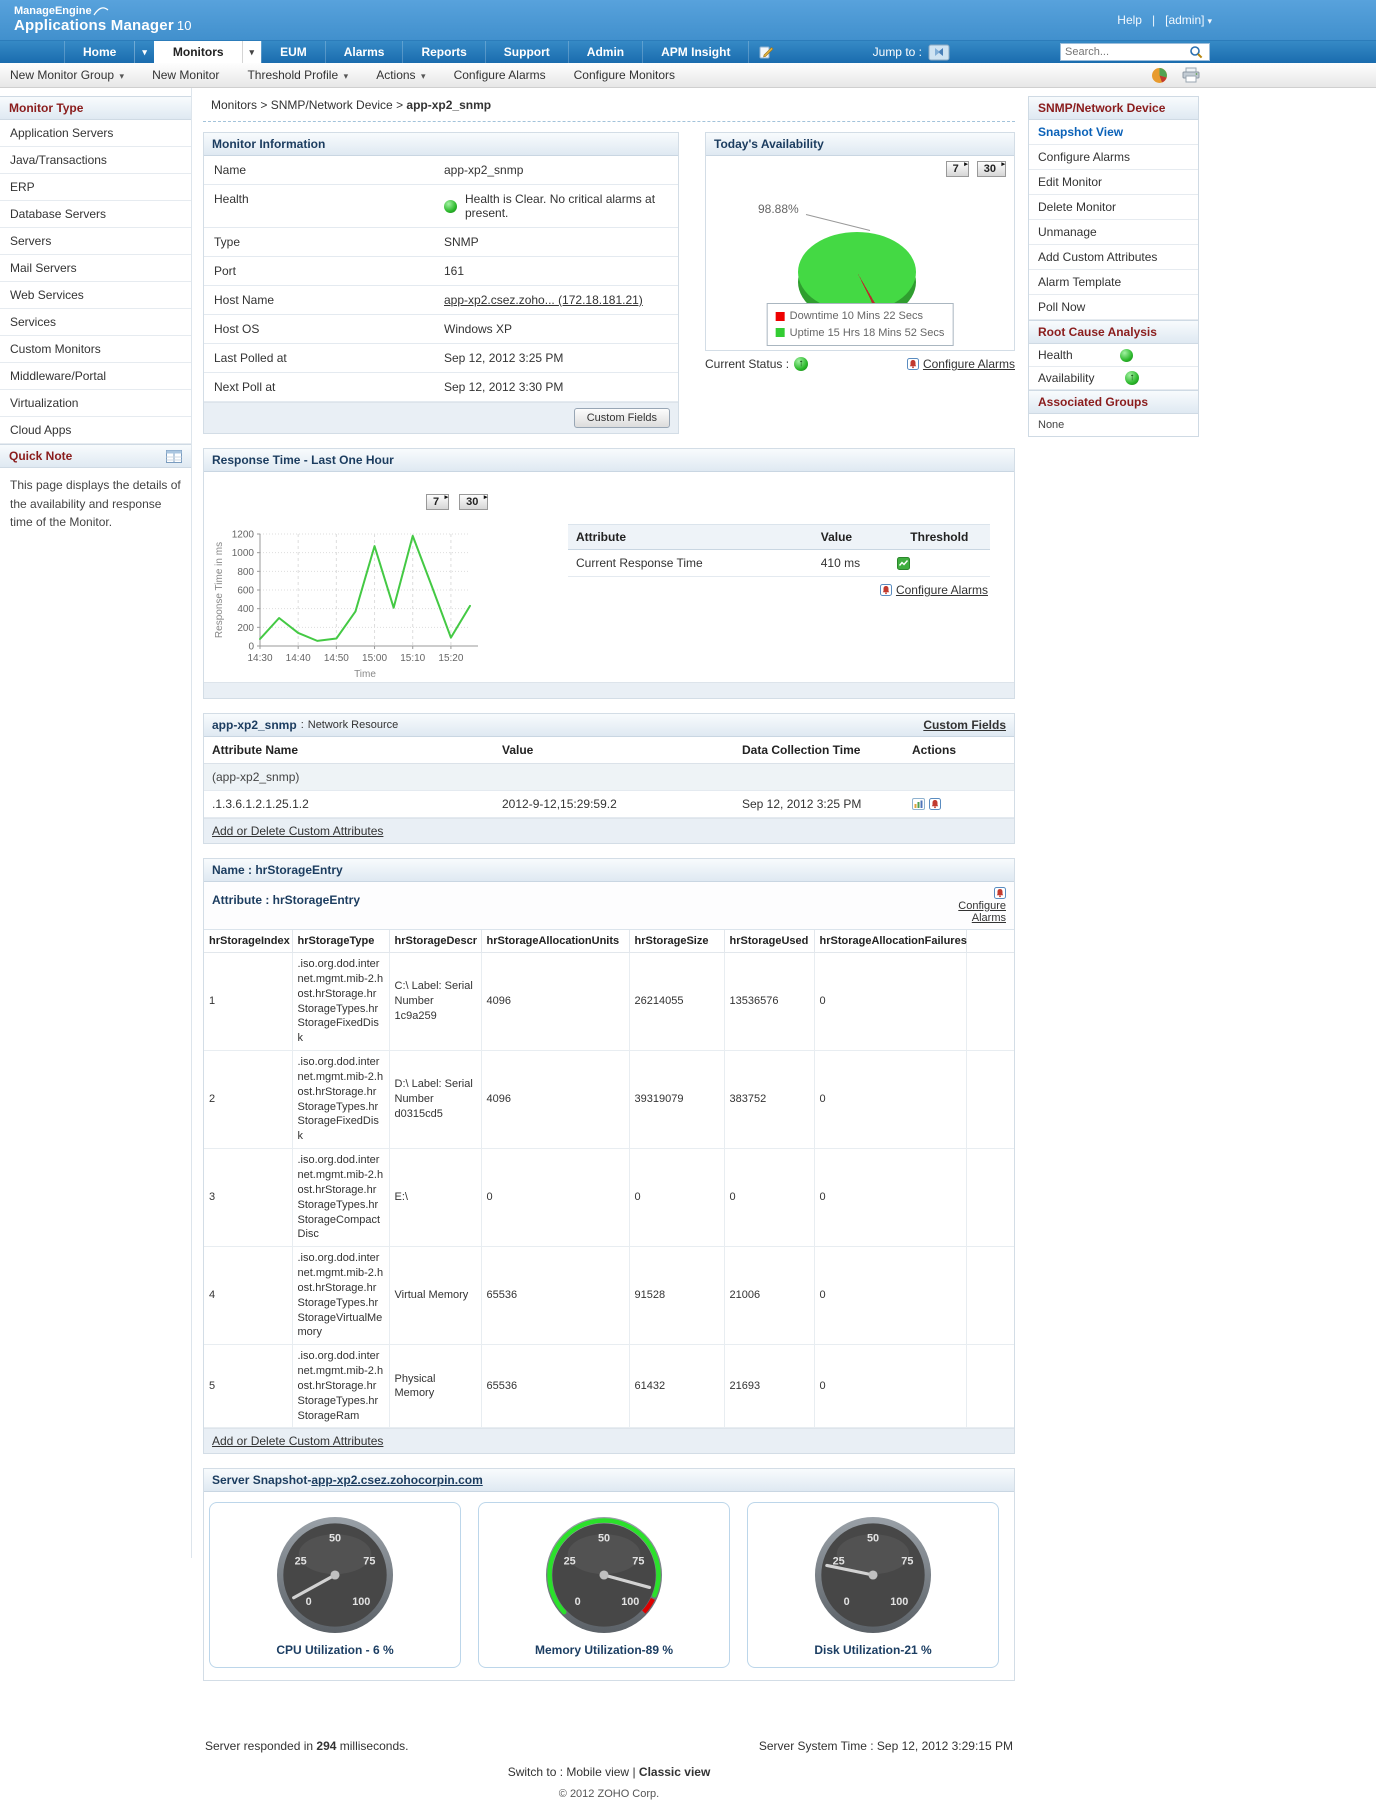 This screenshot has width=1376, height=1800. Describe the element at coordinates (674, 1772) in the screenshot. I see `classic-view-link: Classic view` at that location.